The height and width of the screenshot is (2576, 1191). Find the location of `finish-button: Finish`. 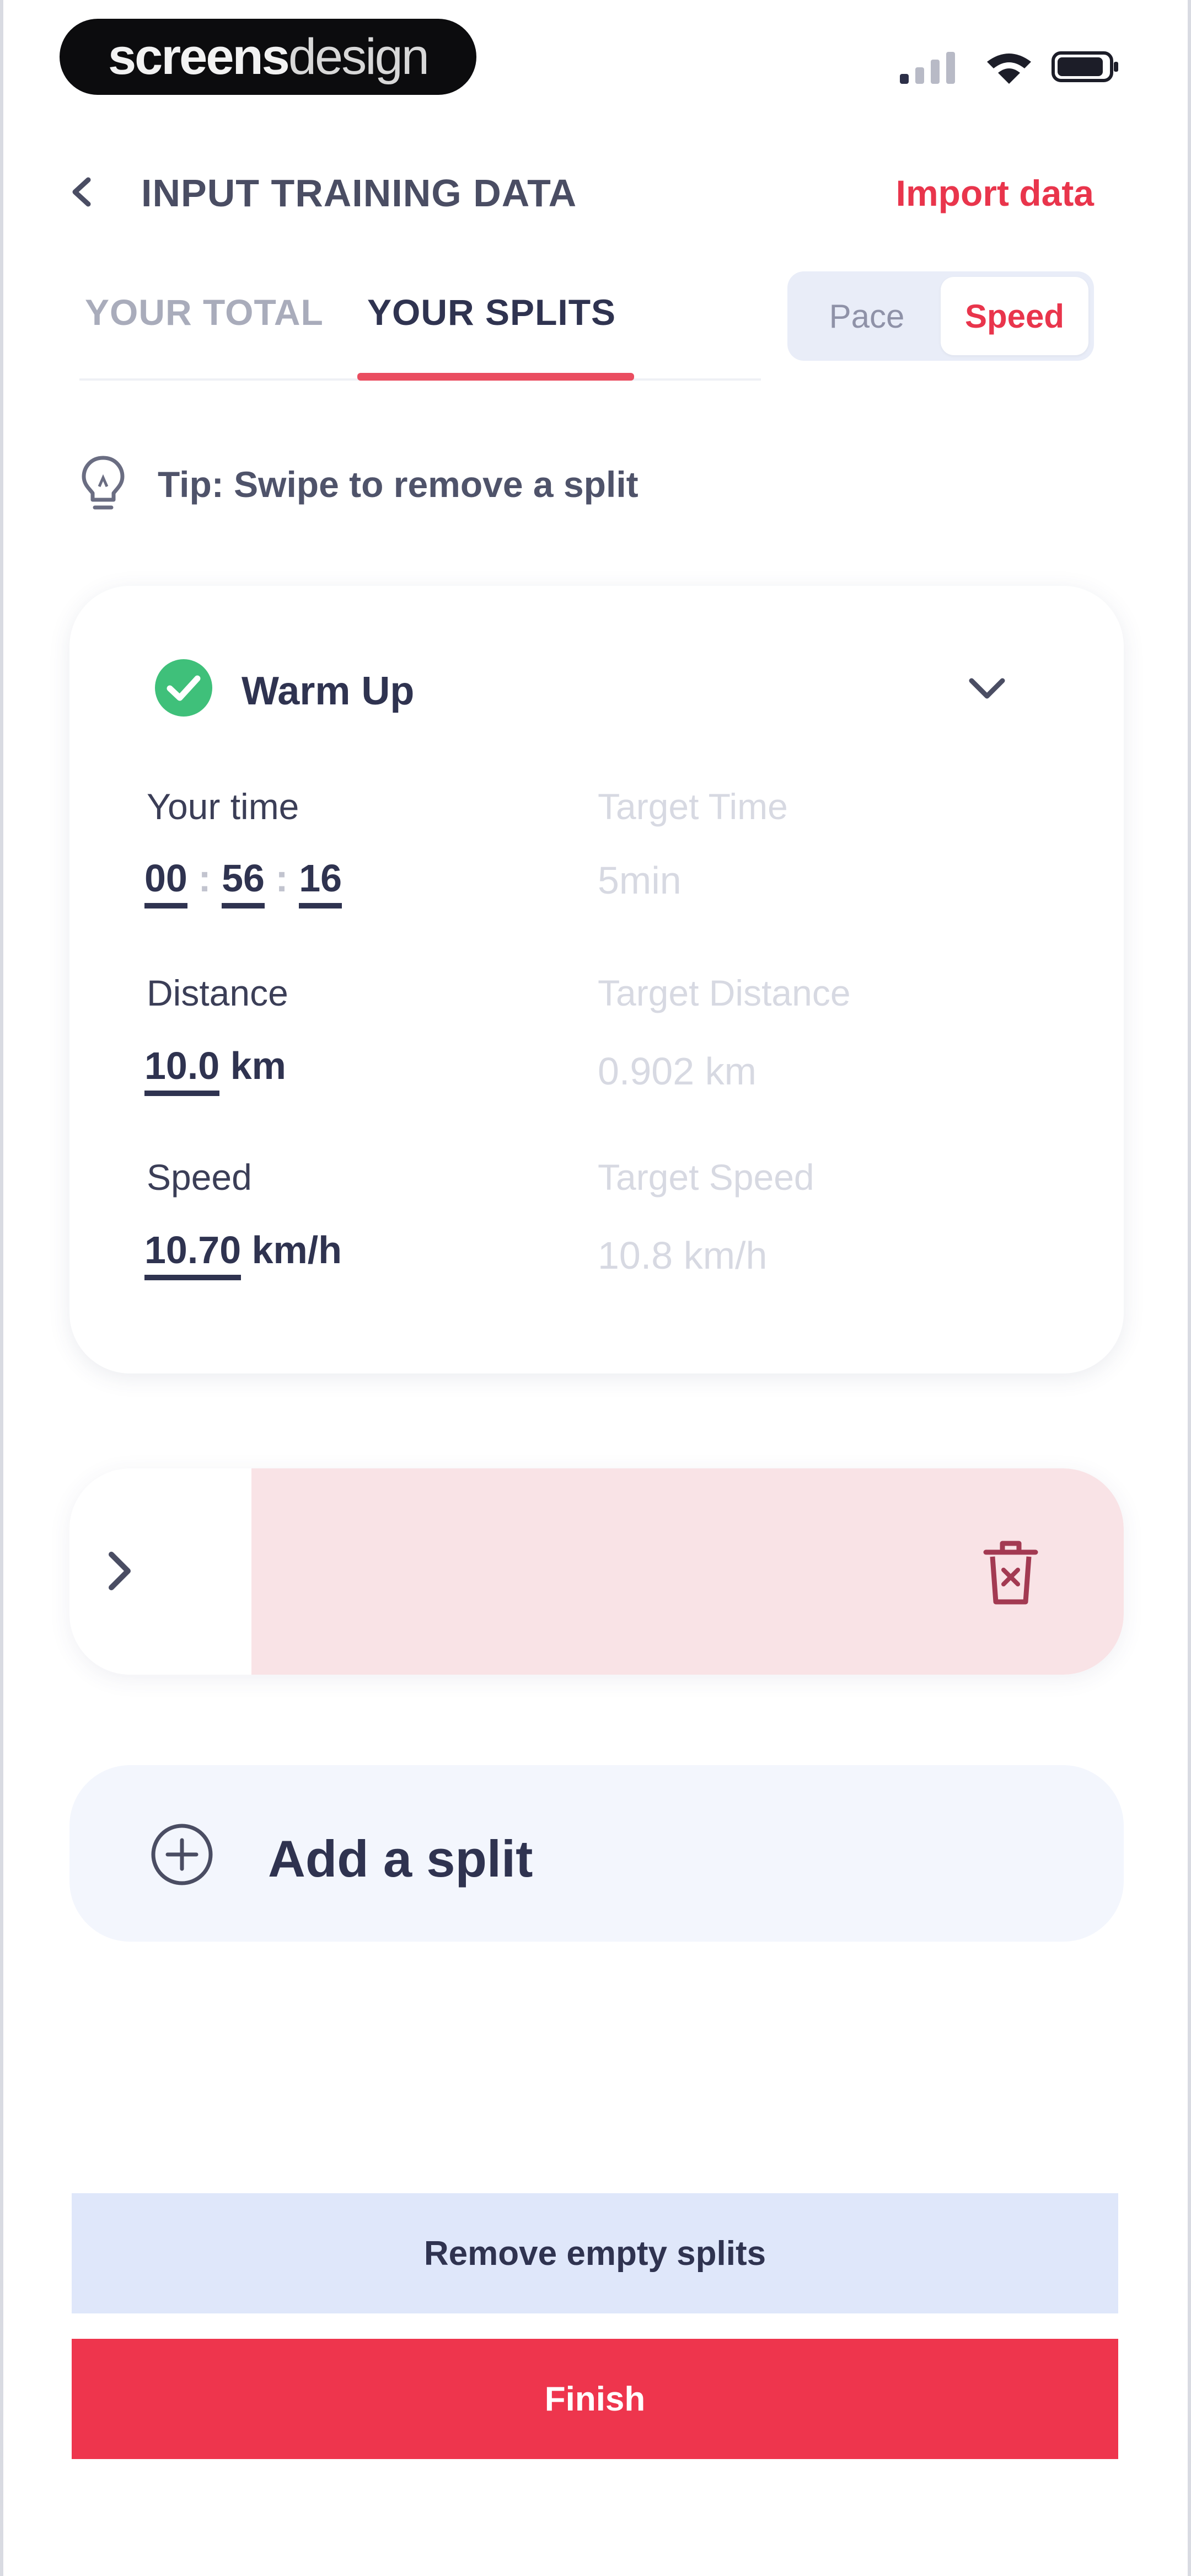

finish-button: Finish is located at coordinates (595, 2399).